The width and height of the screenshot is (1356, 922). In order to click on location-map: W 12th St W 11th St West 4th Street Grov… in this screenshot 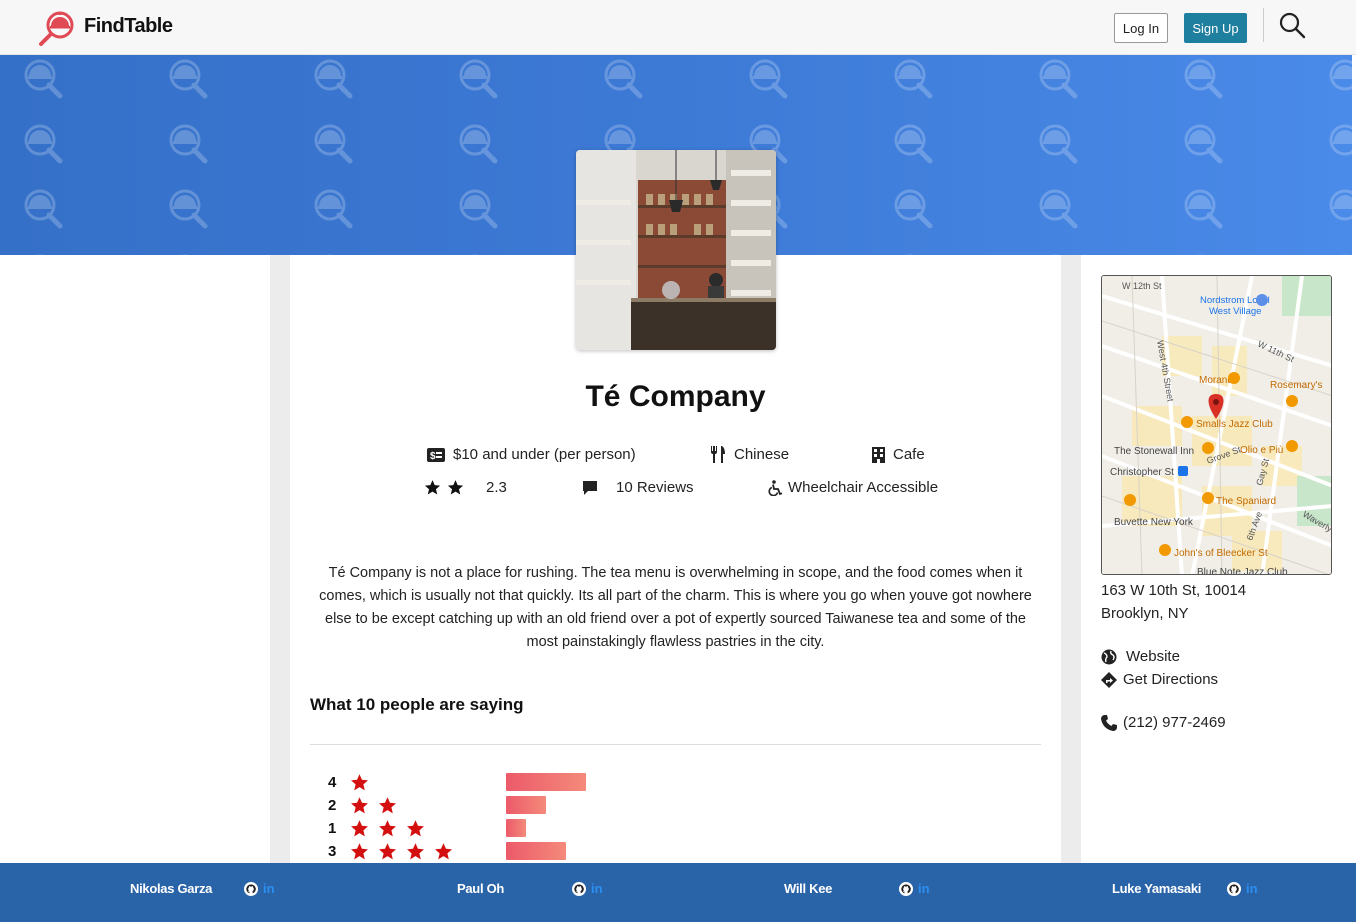, I will do `click(1216, 425)`.